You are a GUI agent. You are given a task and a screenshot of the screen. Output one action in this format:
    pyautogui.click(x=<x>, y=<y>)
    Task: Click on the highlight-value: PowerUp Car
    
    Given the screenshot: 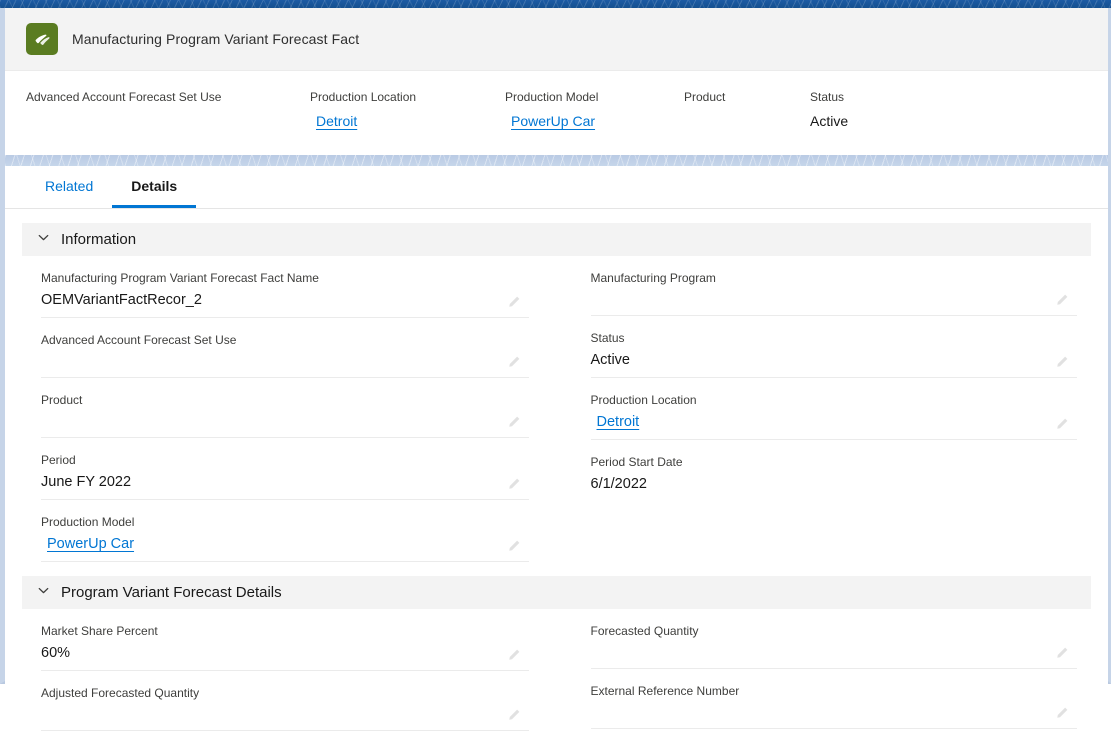 What is the action you would take?
    pyautogui.click(x=594, y=121)
    